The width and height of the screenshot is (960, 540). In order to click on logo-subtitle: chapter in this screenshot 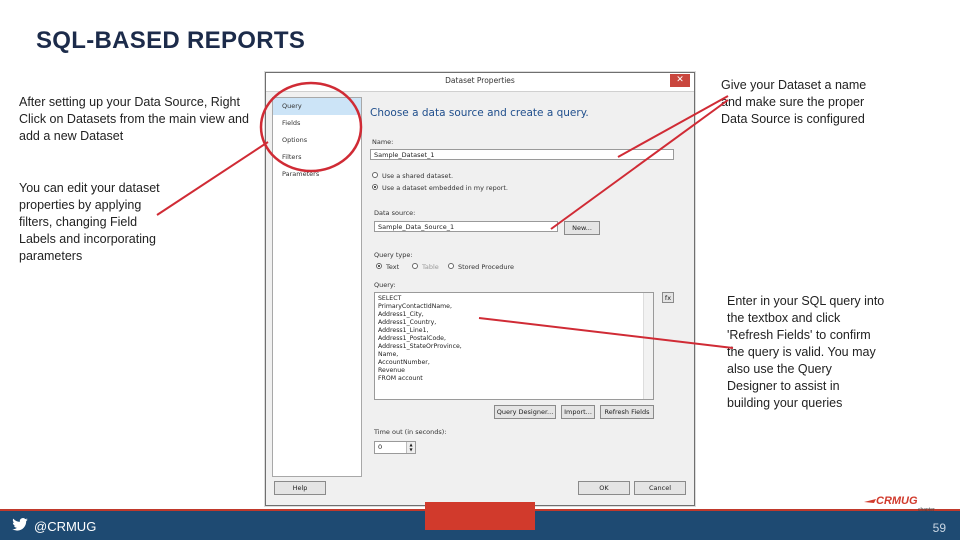, I will do `click(926, 510)`.